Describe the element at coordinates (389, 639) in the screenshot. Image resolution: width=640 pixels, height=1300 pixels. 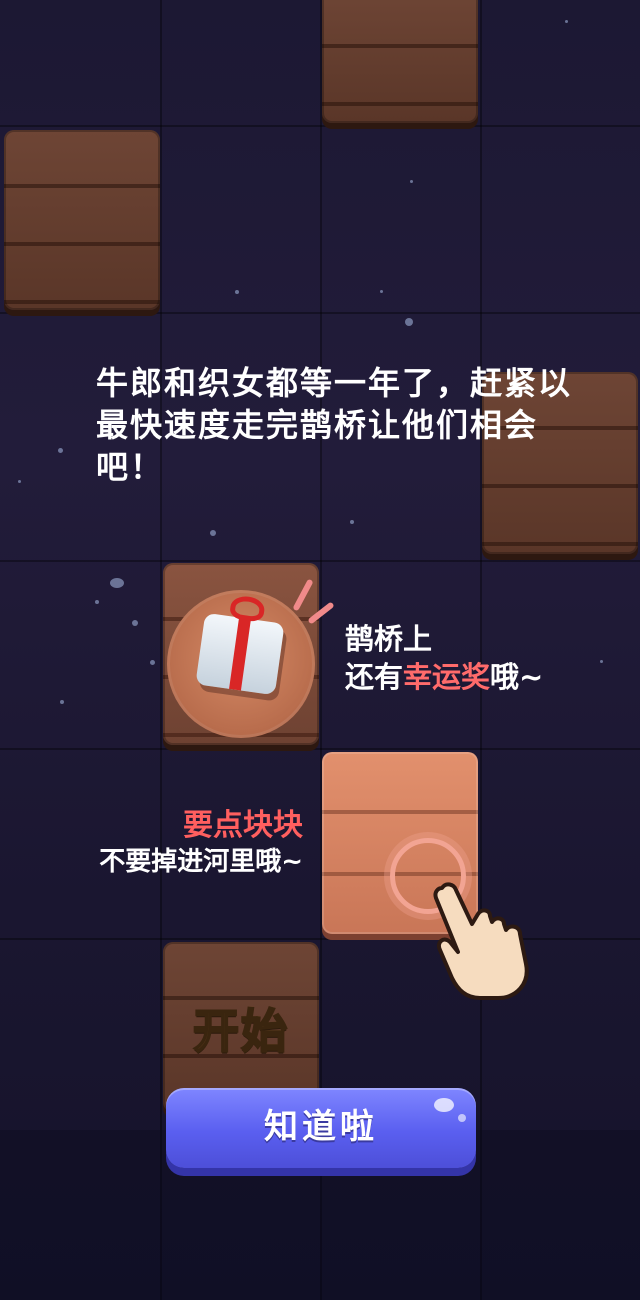
I see `lucky-tip-line1: 鹊桥上` at that location.